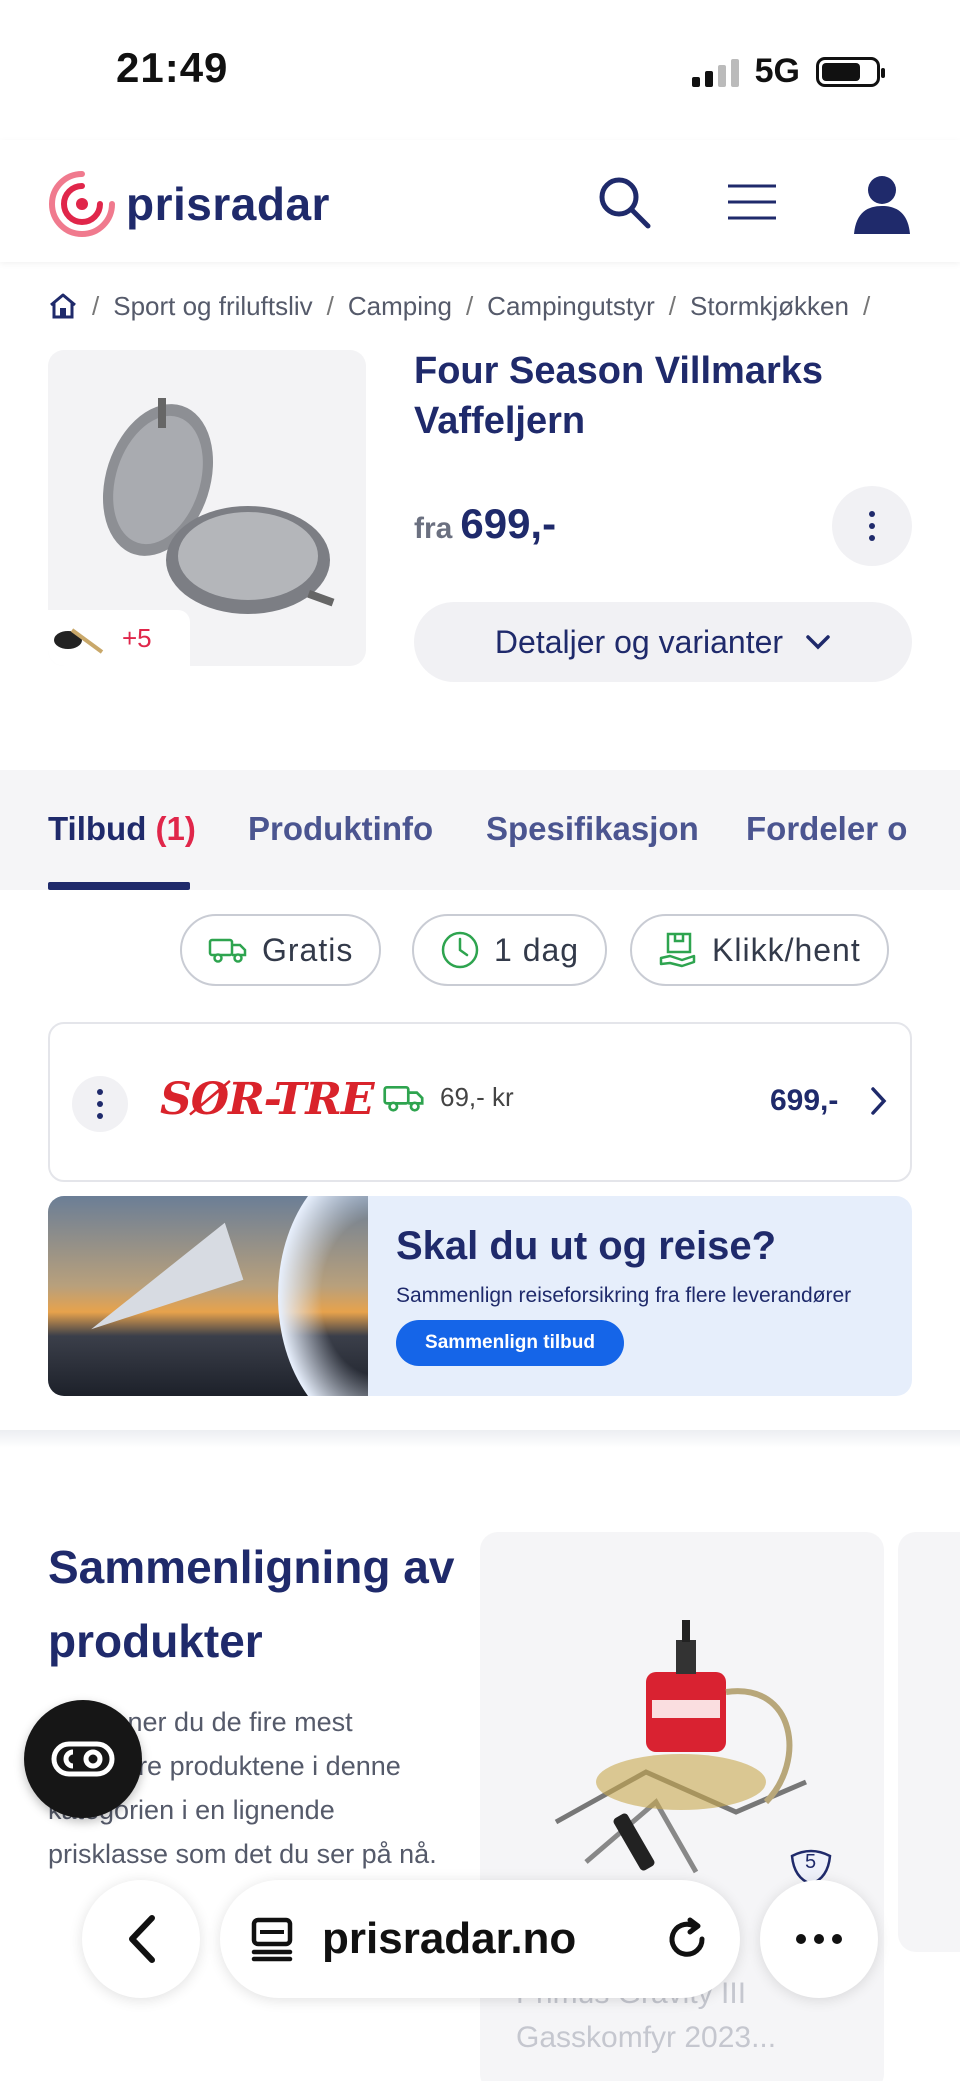 The image size is (960, 2081). Describe the element at coordinates (571, 306) in the screenshot. I see `breadcrumb-item: Campingutstyr` at that location.